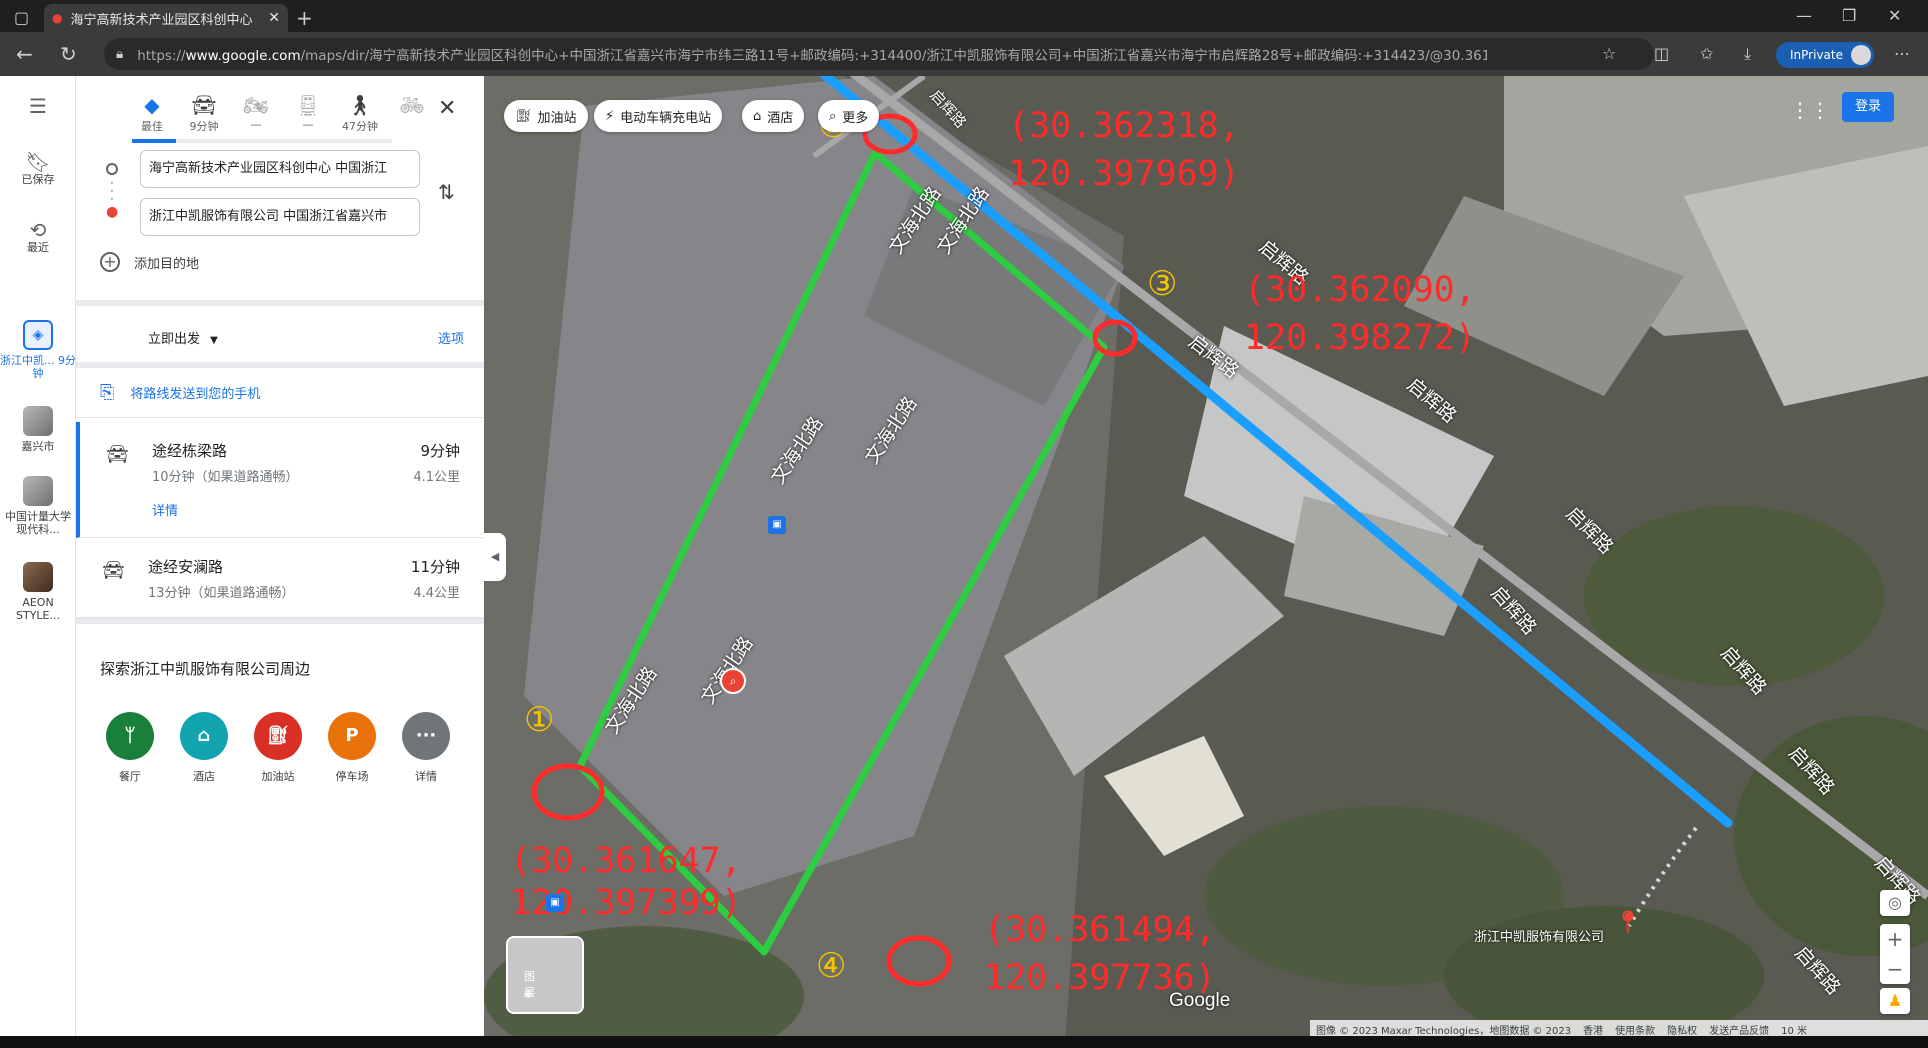 The height and width of the screenshot is (1048, 1928). Describe the element at coordinates (165, 509) in the screenshot. I see `route-details-link: 详情` at that location.